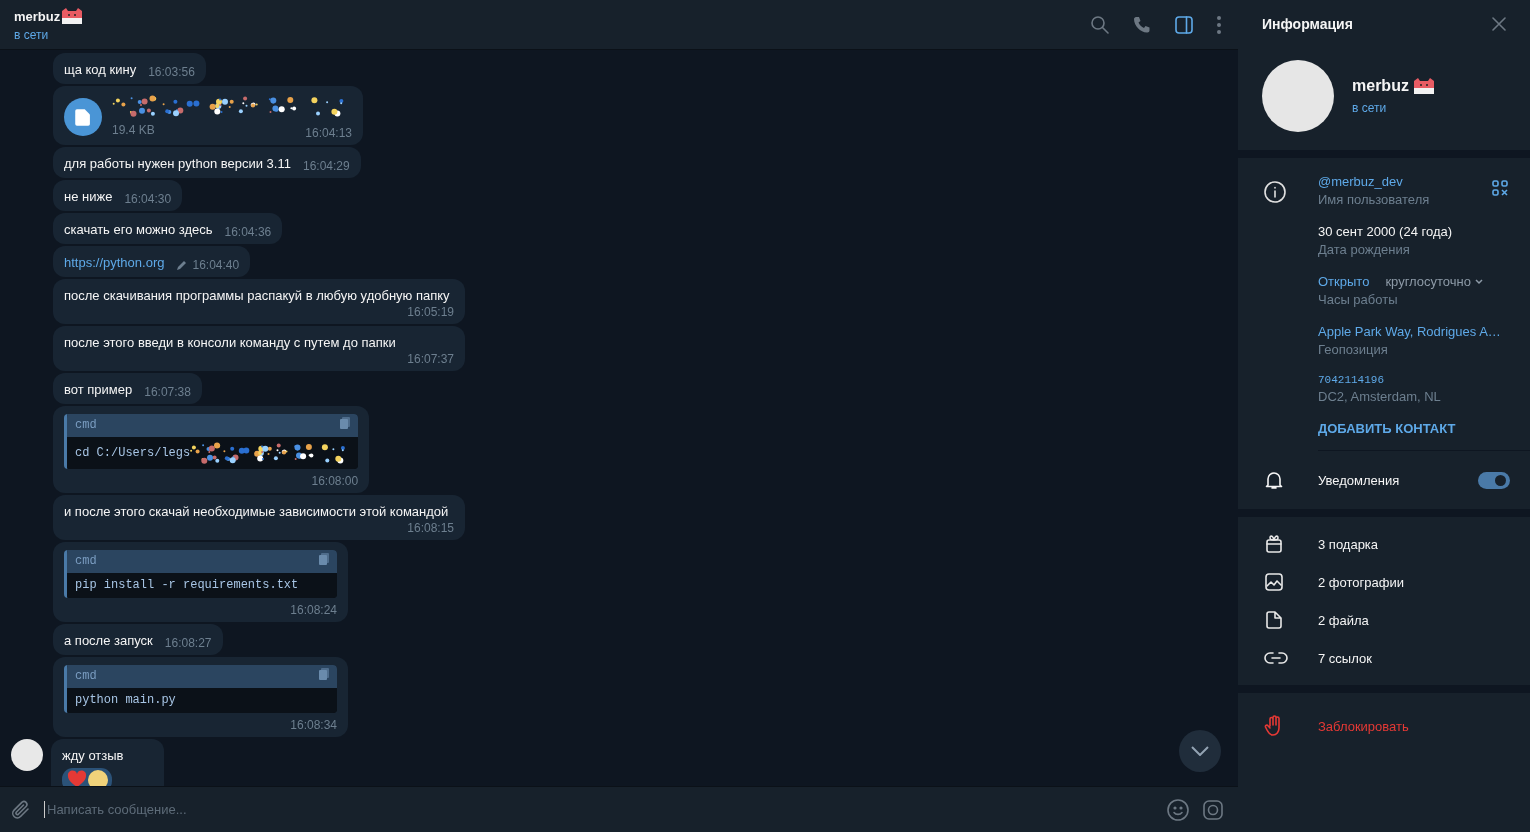 The width and height of the screenshot is (1530, 832). I want to click on message-time: 16:08:24, so click(313, 610).